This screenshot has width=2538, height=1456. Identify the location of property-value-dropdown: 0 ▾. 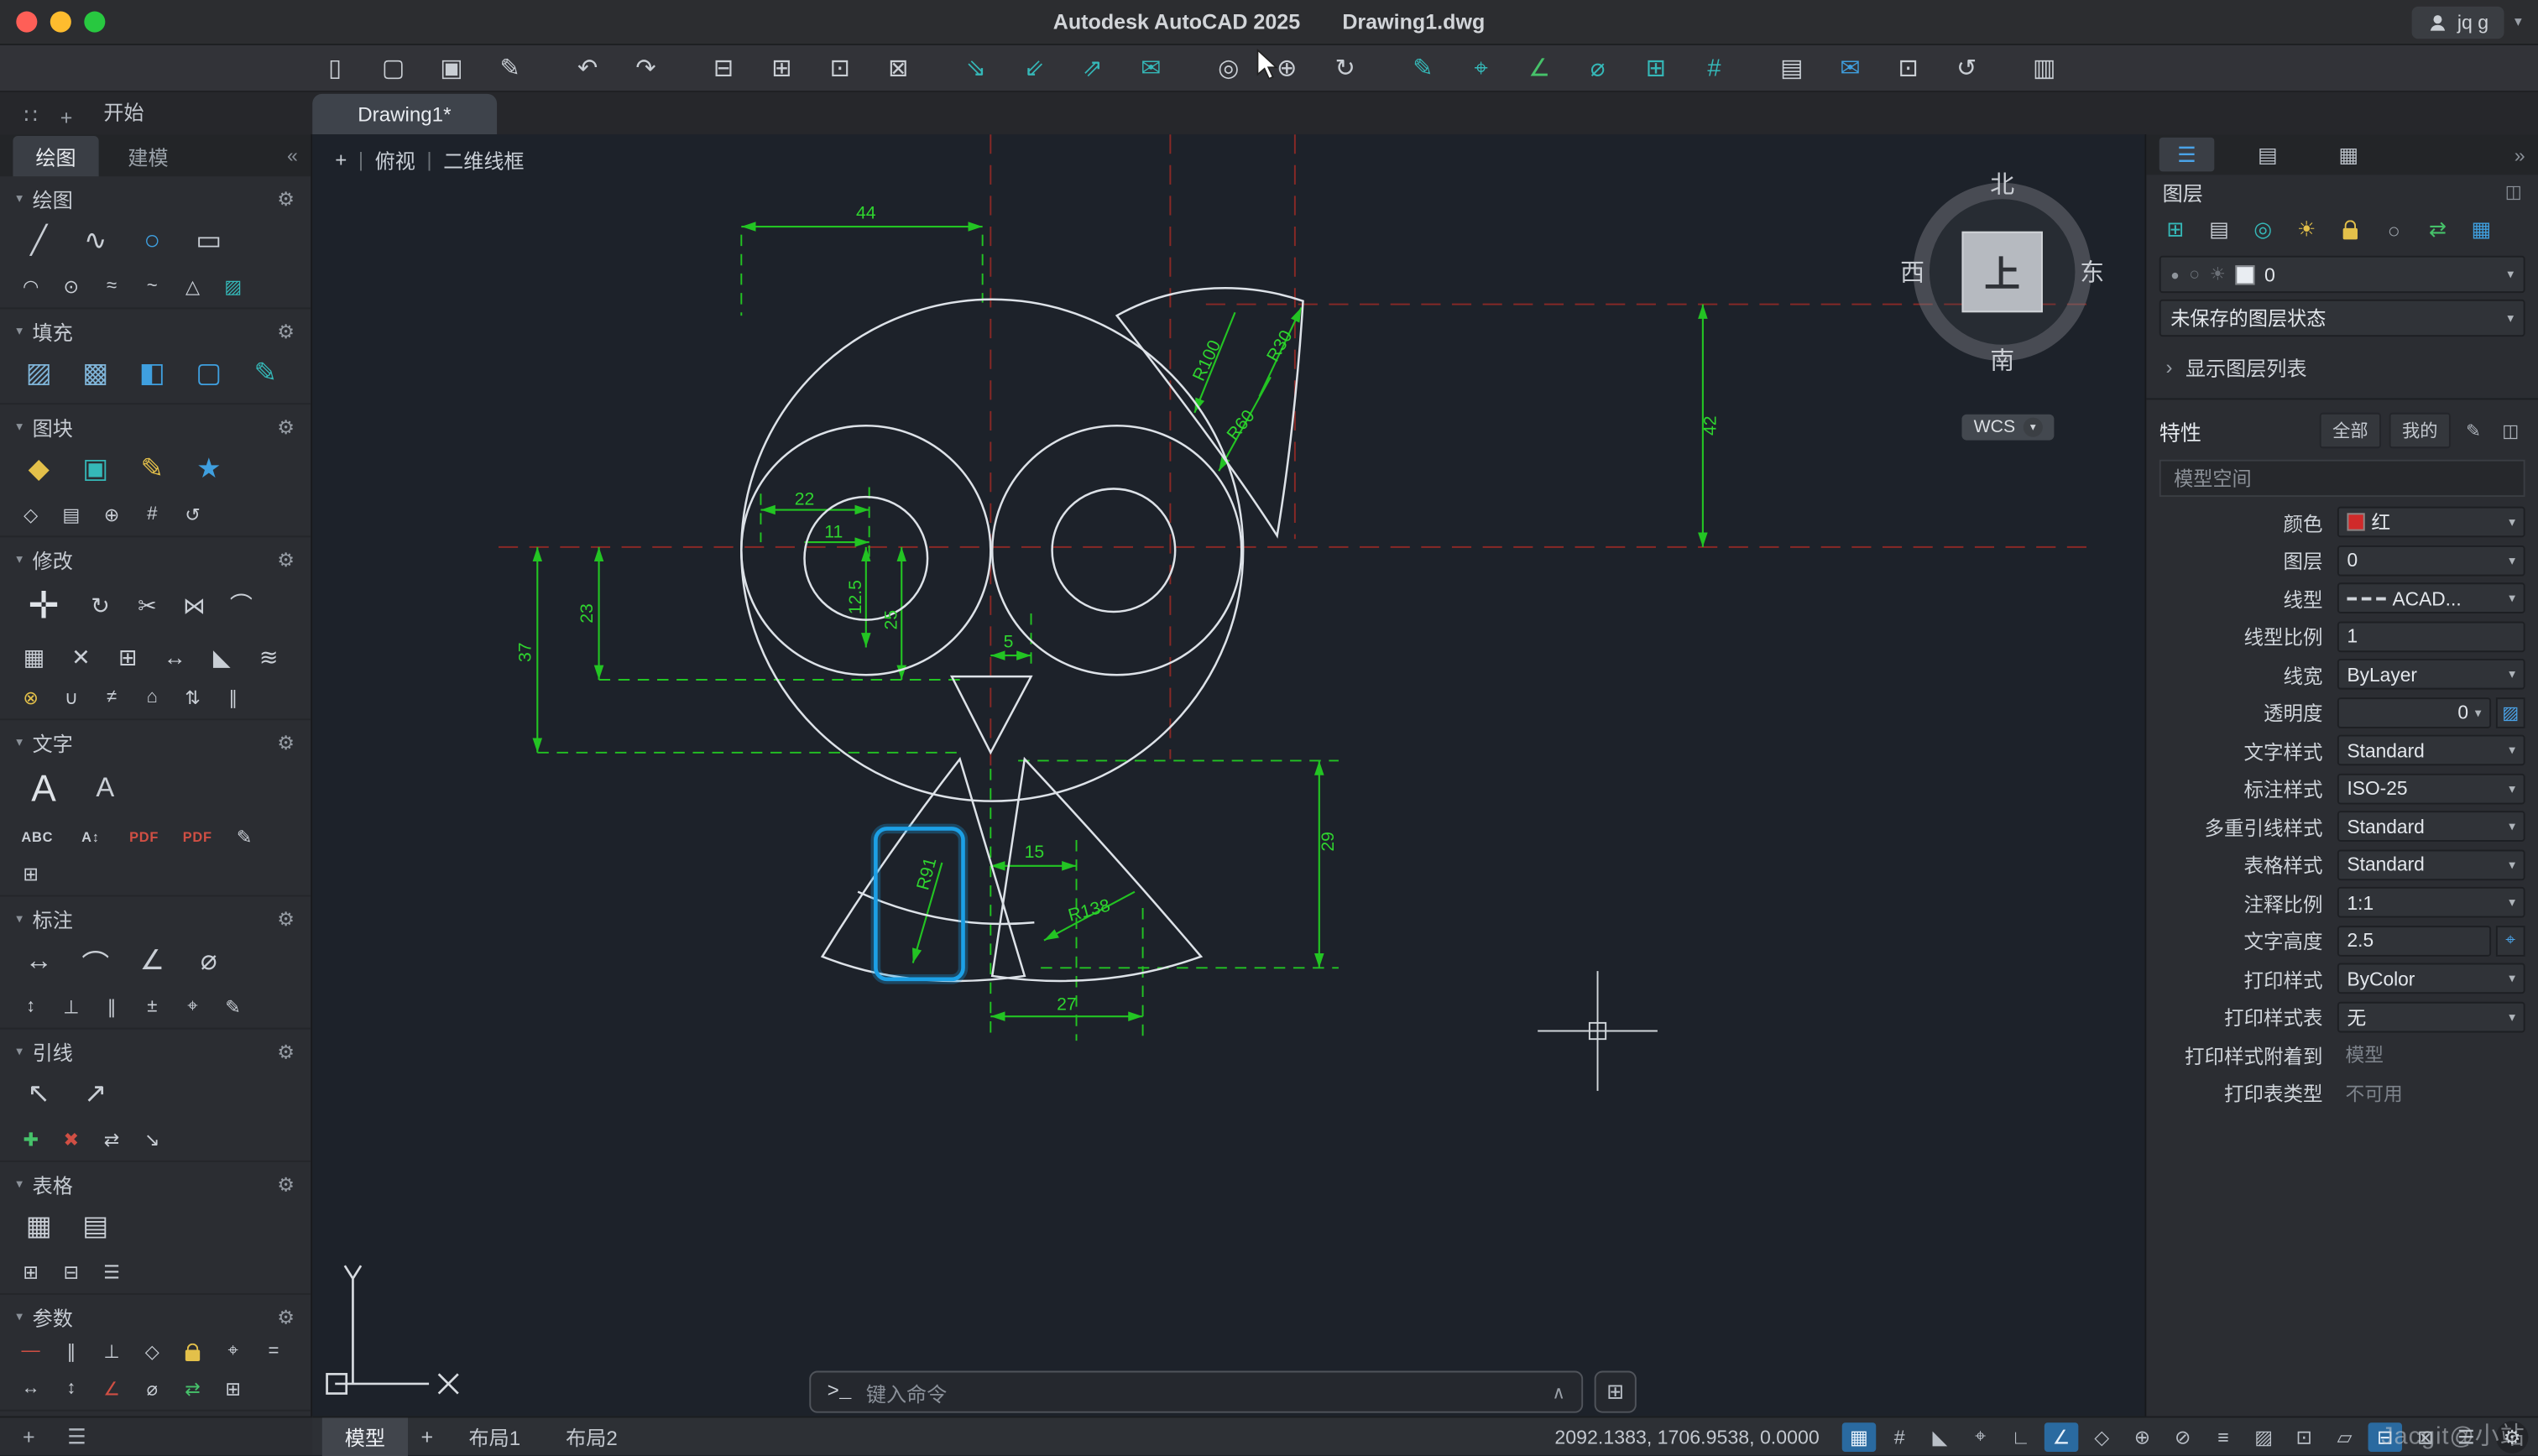
(2431, 561).